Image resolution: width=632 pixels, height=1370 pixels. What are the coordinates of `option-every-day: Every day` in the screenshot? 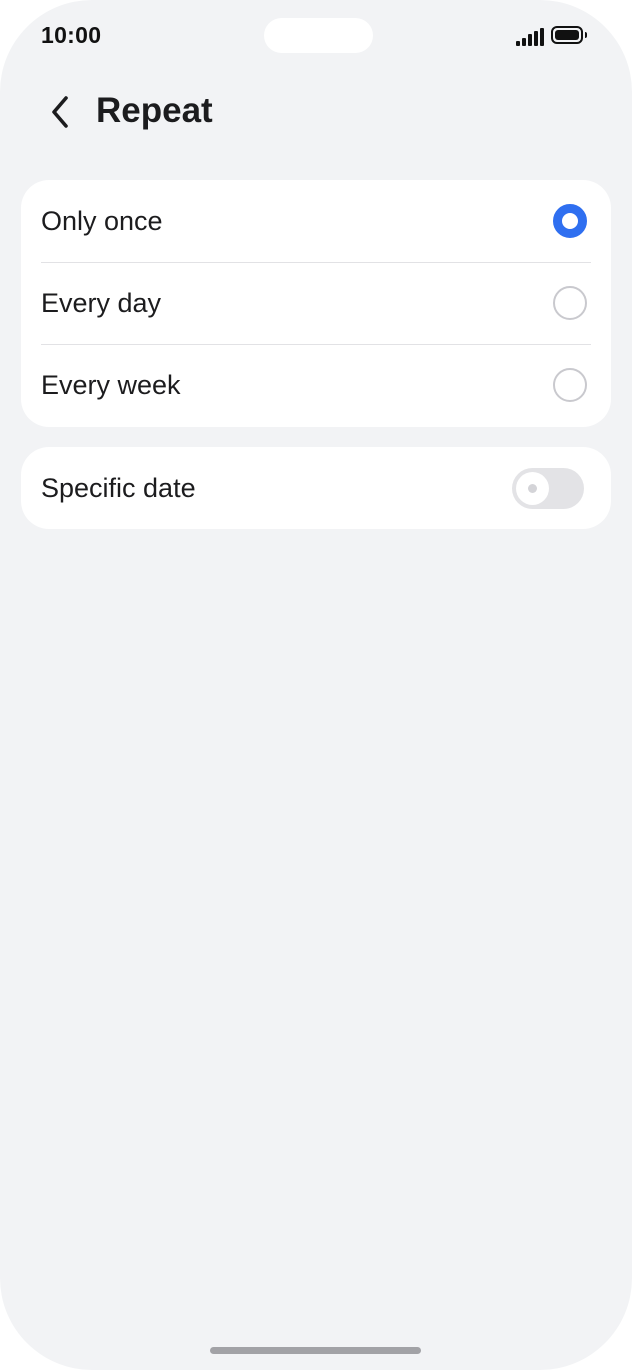 It's located at (316, 303).